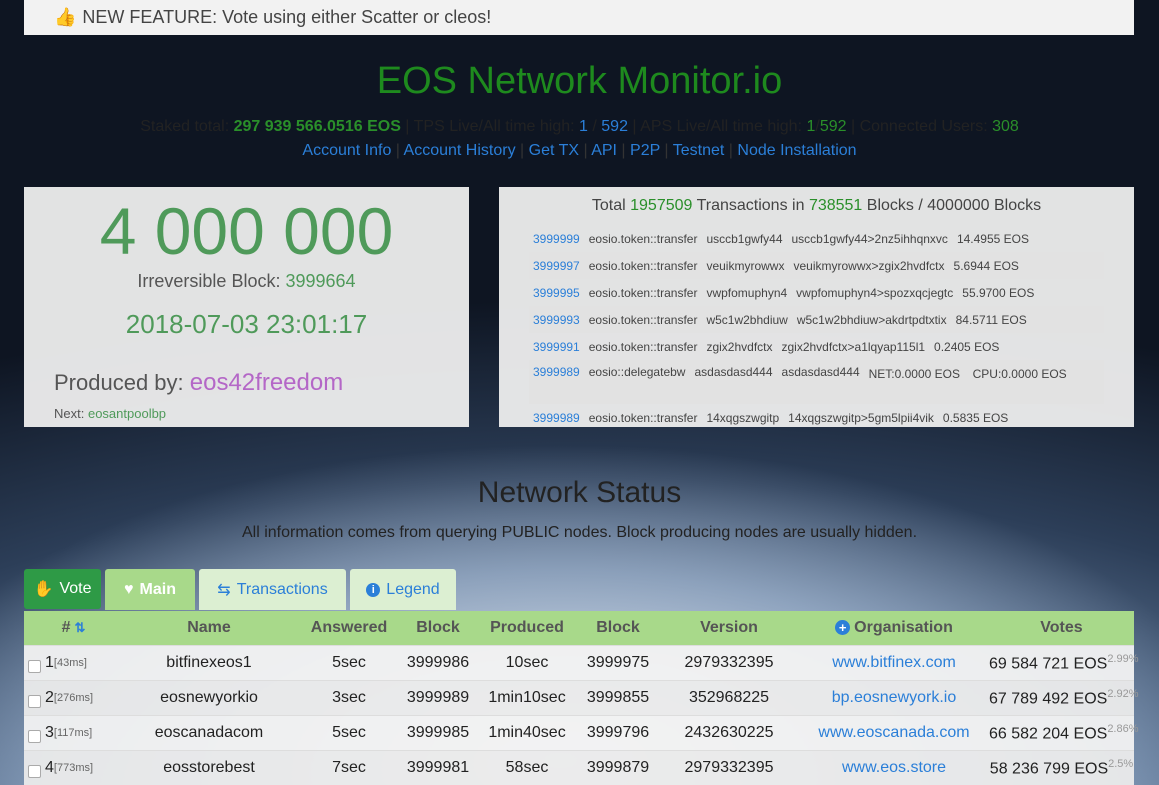 This screenshot has width=1159, height=785. I want to click on row-organisation-link: www.eos.store, so click(894, 768).